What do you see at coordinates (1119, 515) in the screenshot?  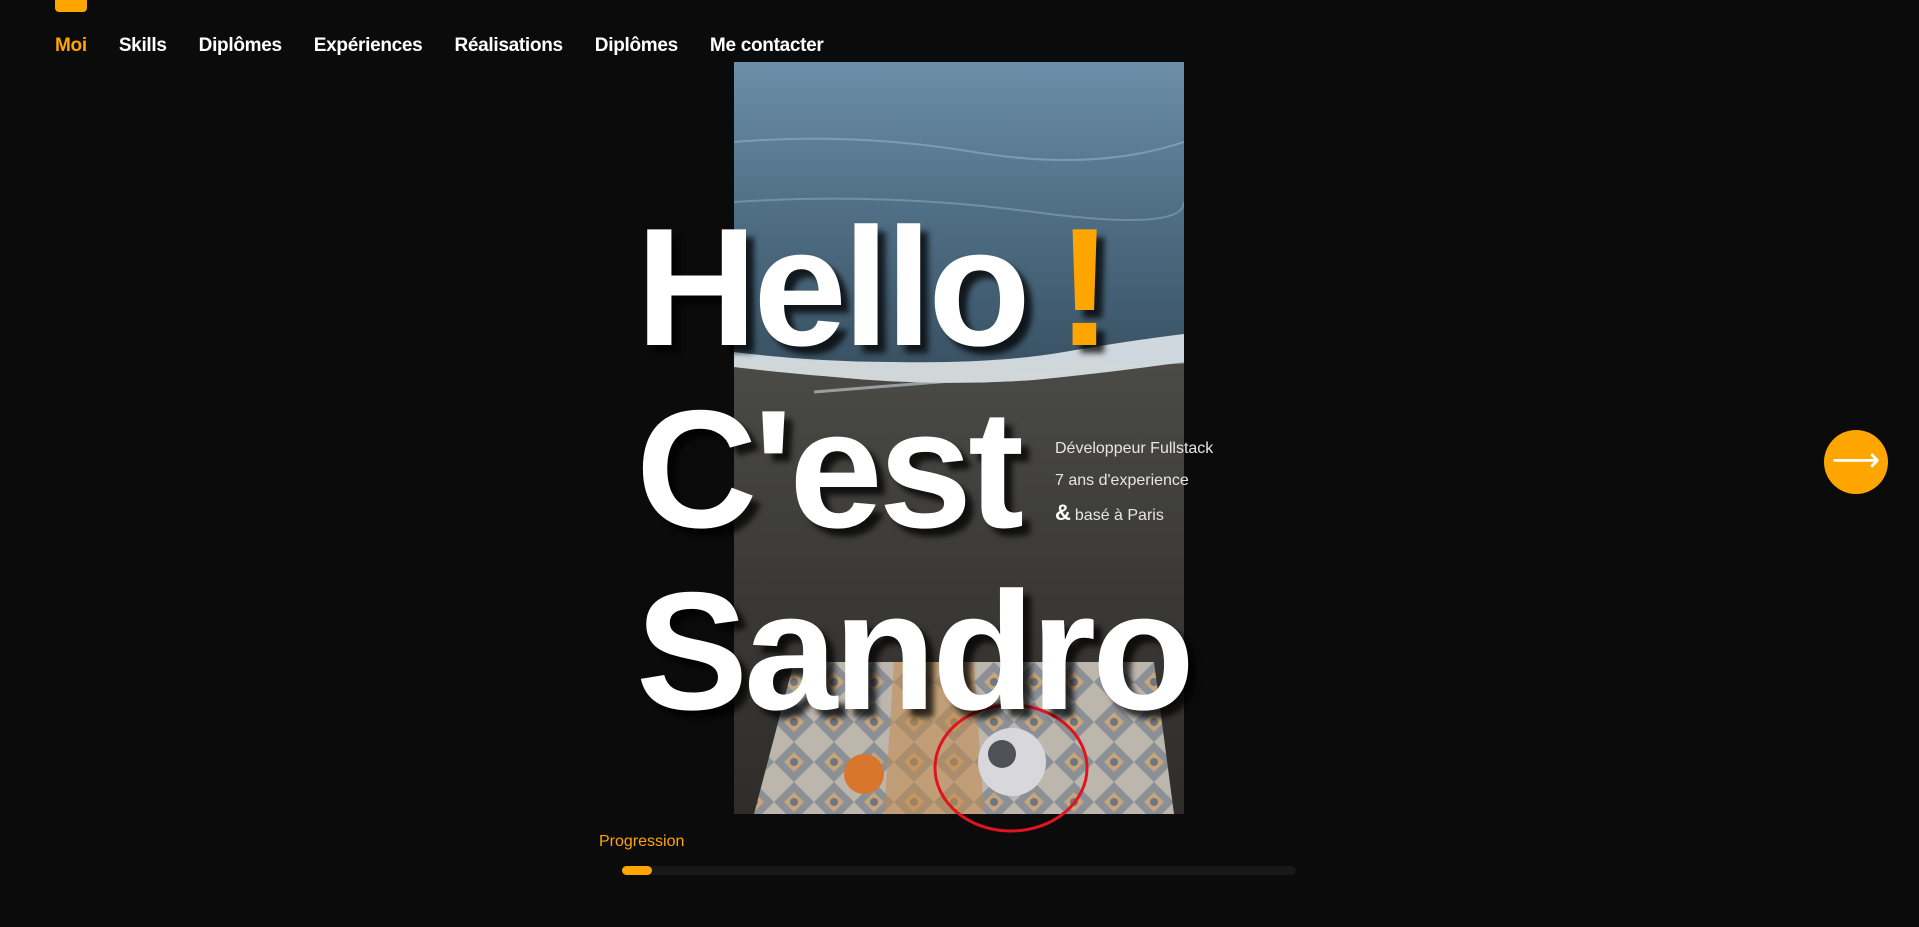 I see `profile-location: basé à Paris` at bounding box center [1119, 515].